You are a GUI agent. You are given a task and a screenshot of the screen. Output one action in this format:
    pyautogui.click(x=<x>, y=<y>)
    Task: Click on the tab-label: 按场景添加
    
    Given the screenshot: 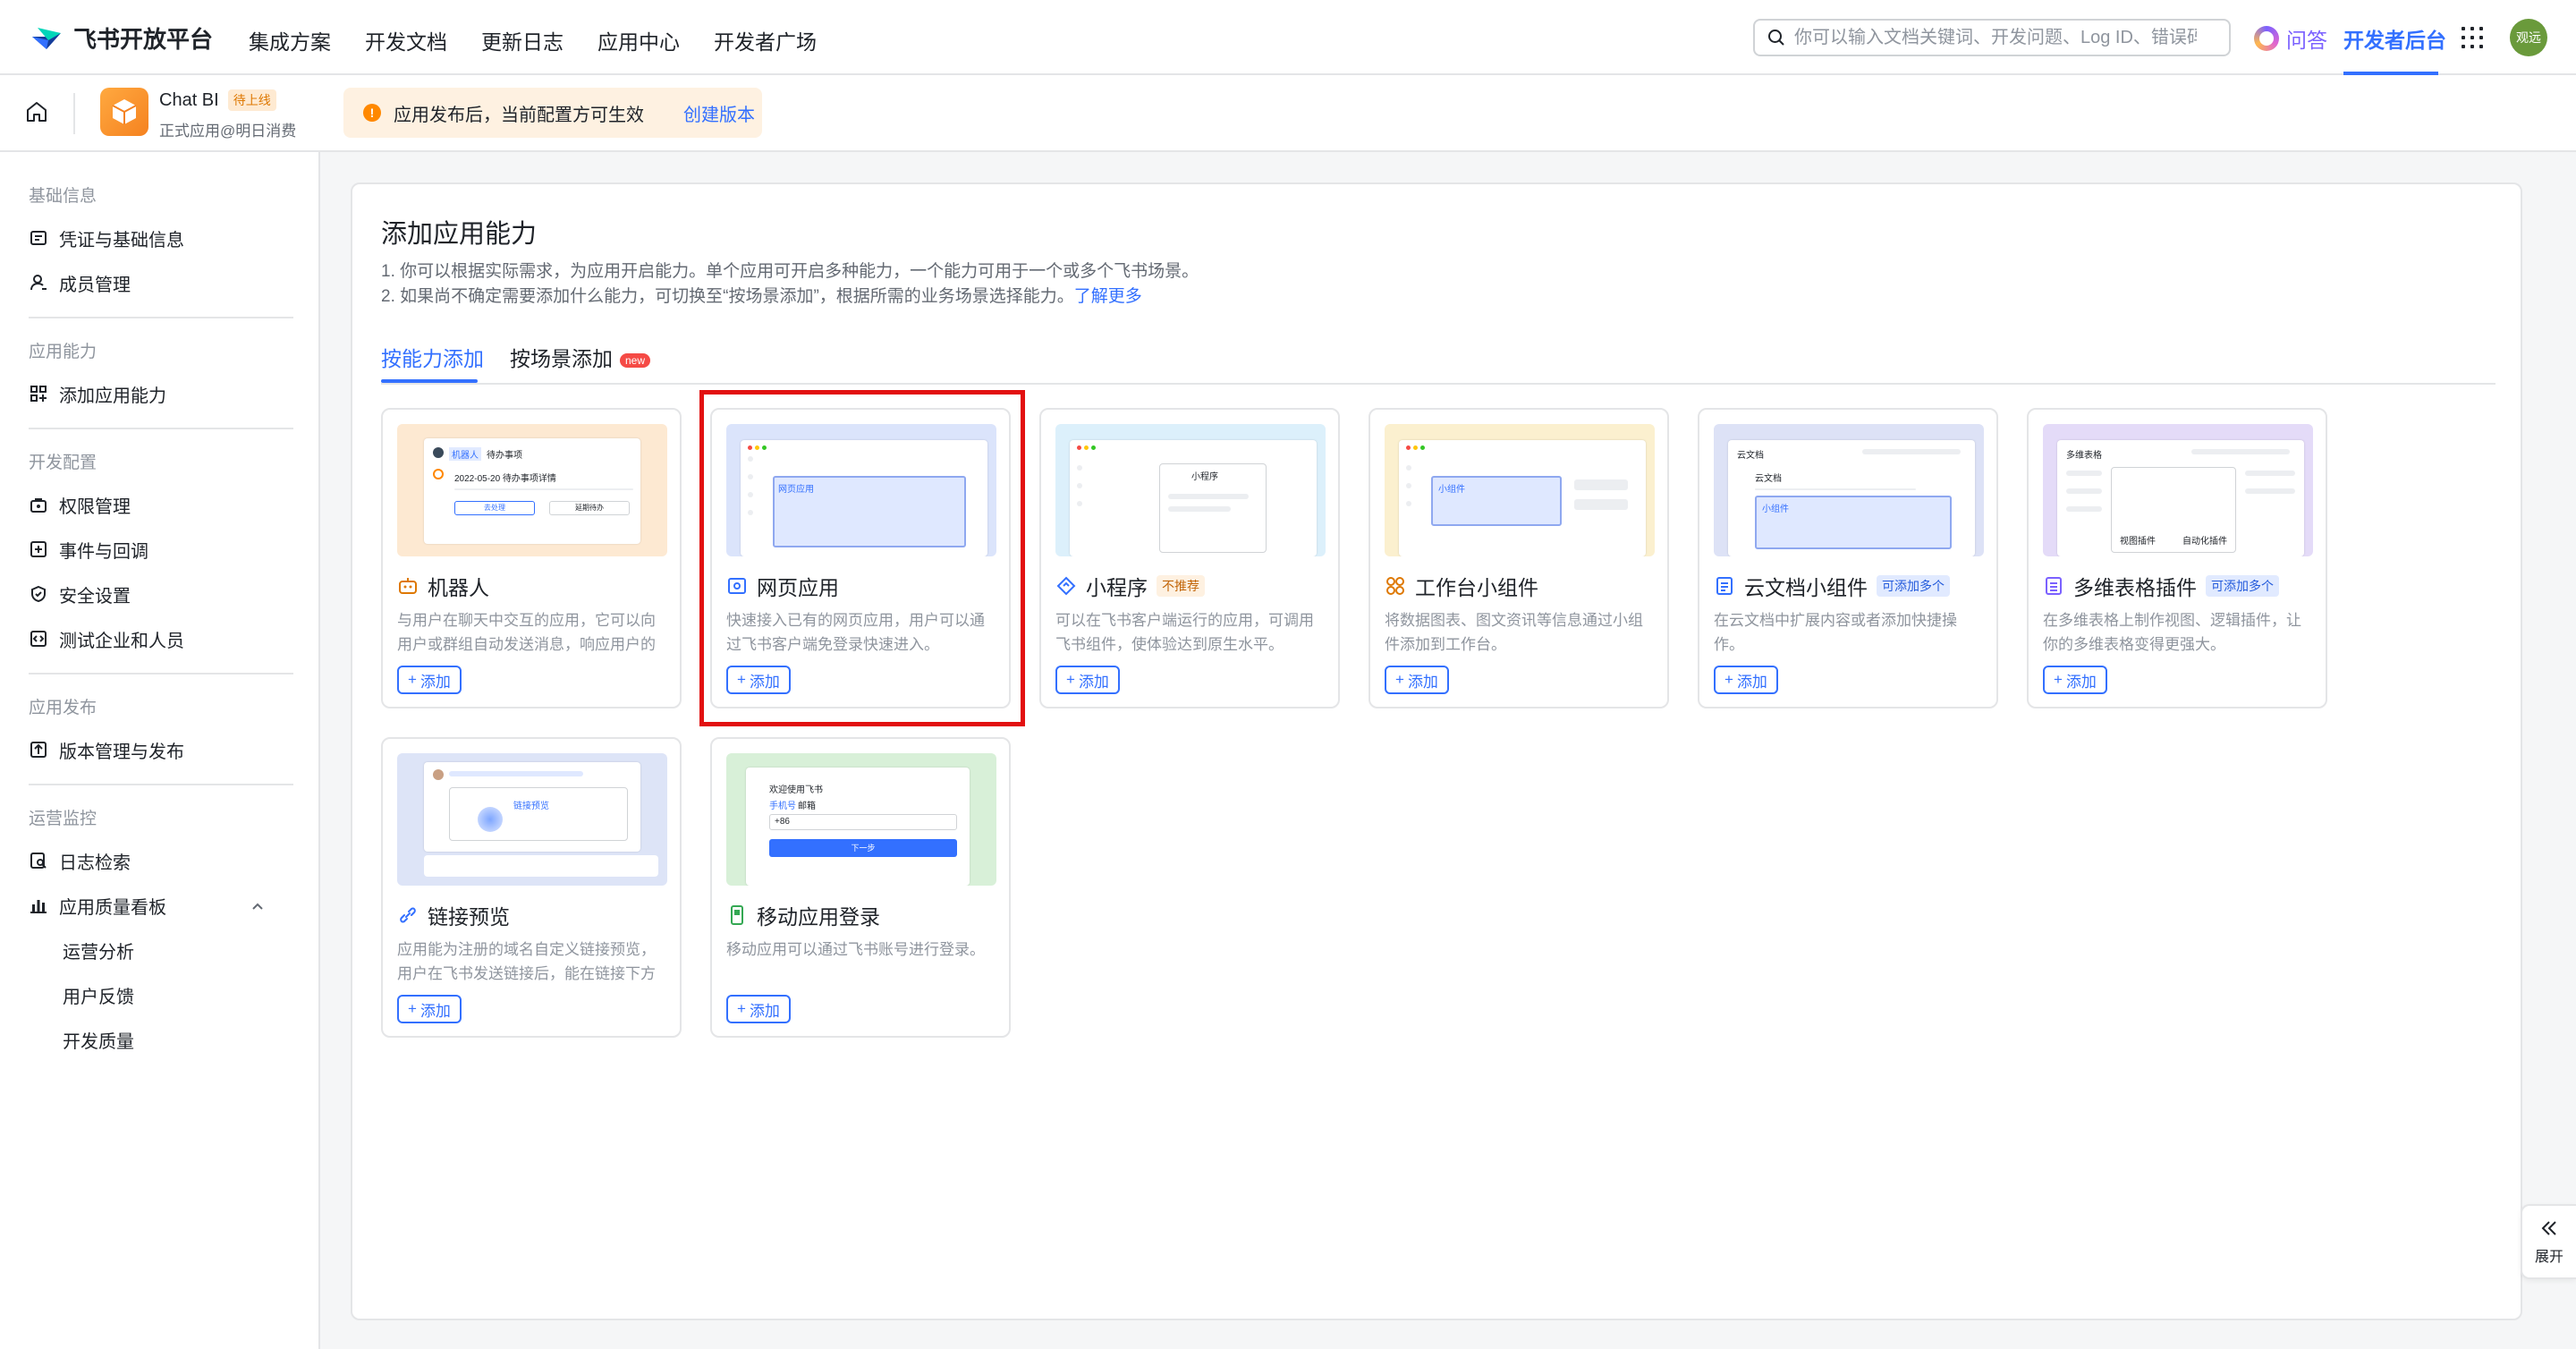 What is the action you would take?
    pyautogui.click(x=561, y=358)
    